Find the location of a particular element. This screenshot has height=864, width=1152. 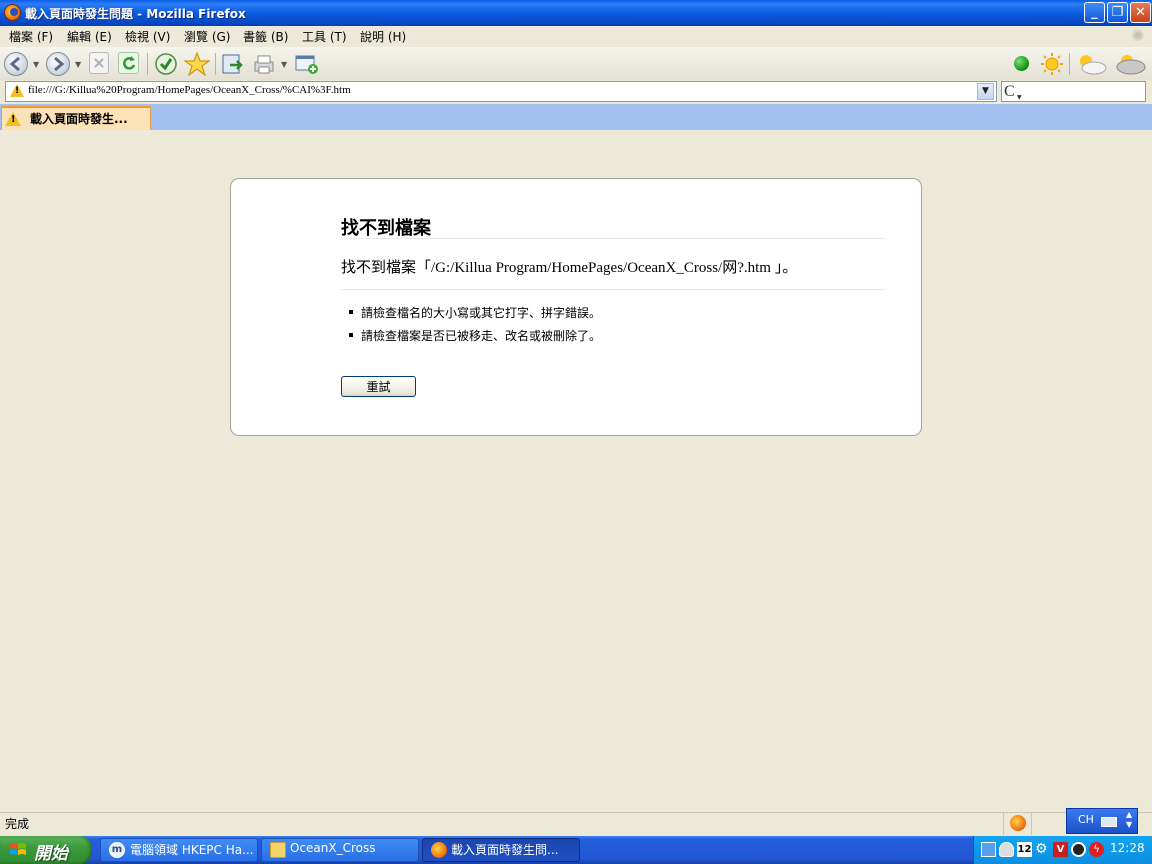

firefox-status-icon is located at coordinates (1018, 823).